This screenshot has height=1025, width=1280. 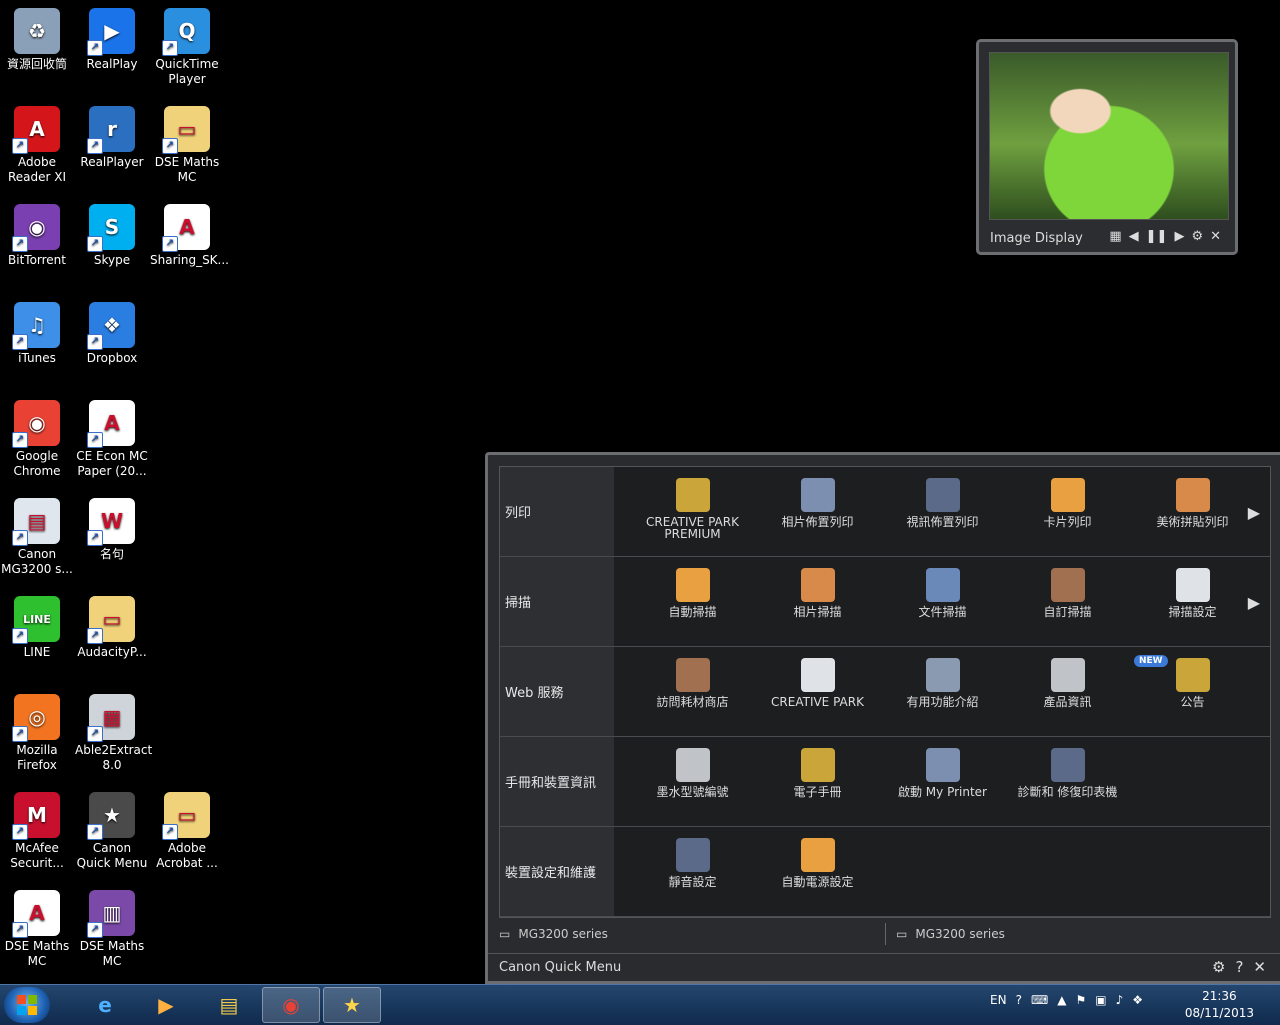 I want to click on desktop-icon: S ↗ Skype, so click(x=112, y=234).